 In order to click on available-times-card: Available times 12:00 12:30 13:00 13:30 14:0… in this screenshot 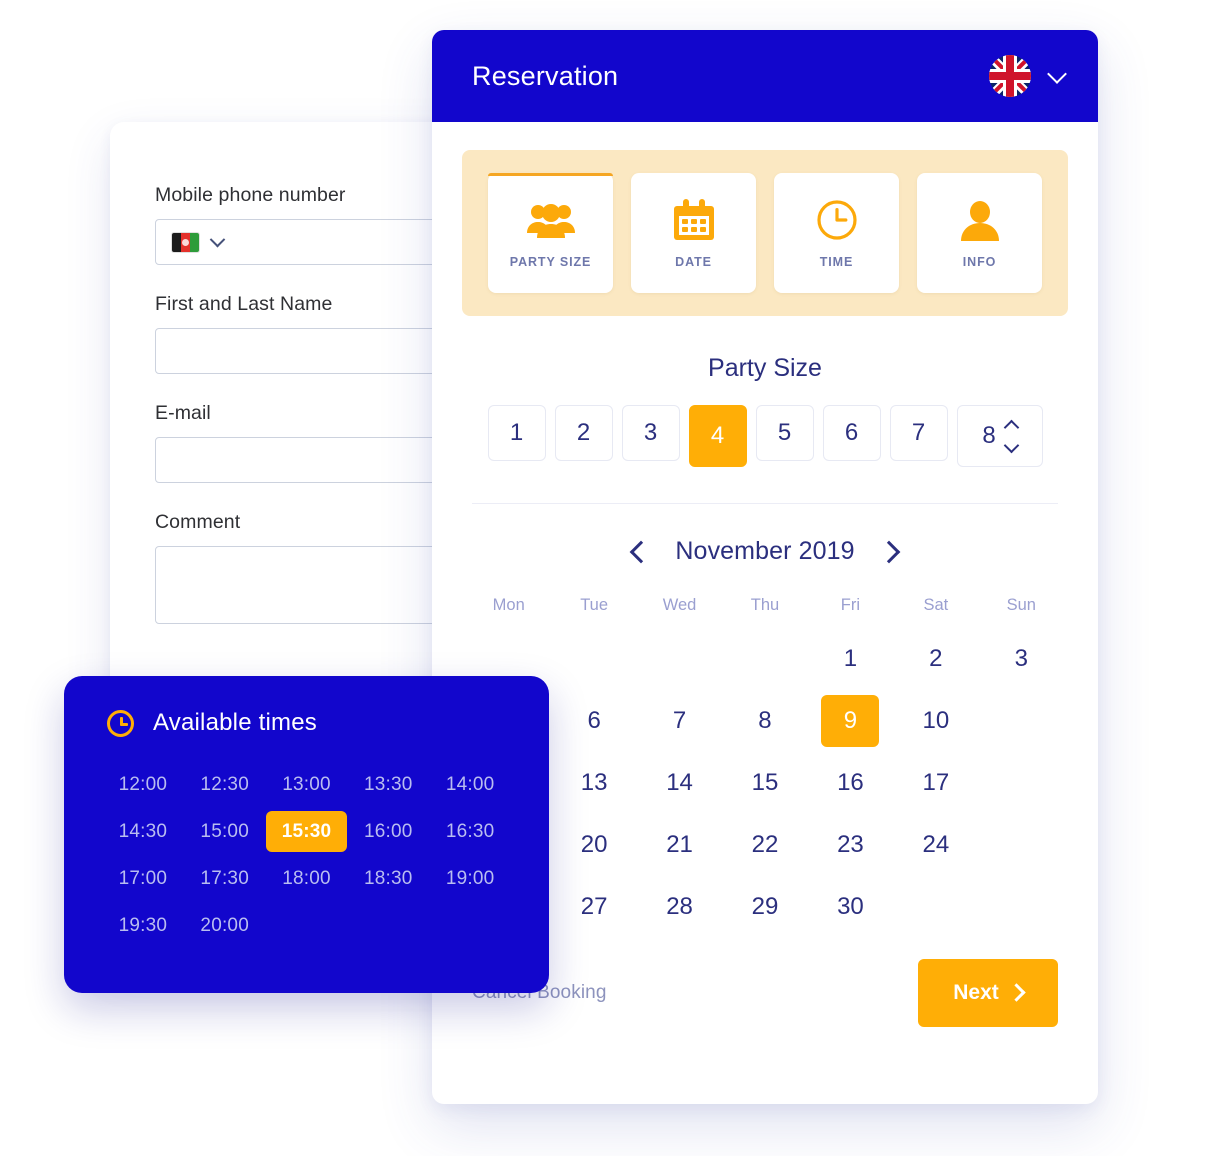, I will do `click(306, 834)`.